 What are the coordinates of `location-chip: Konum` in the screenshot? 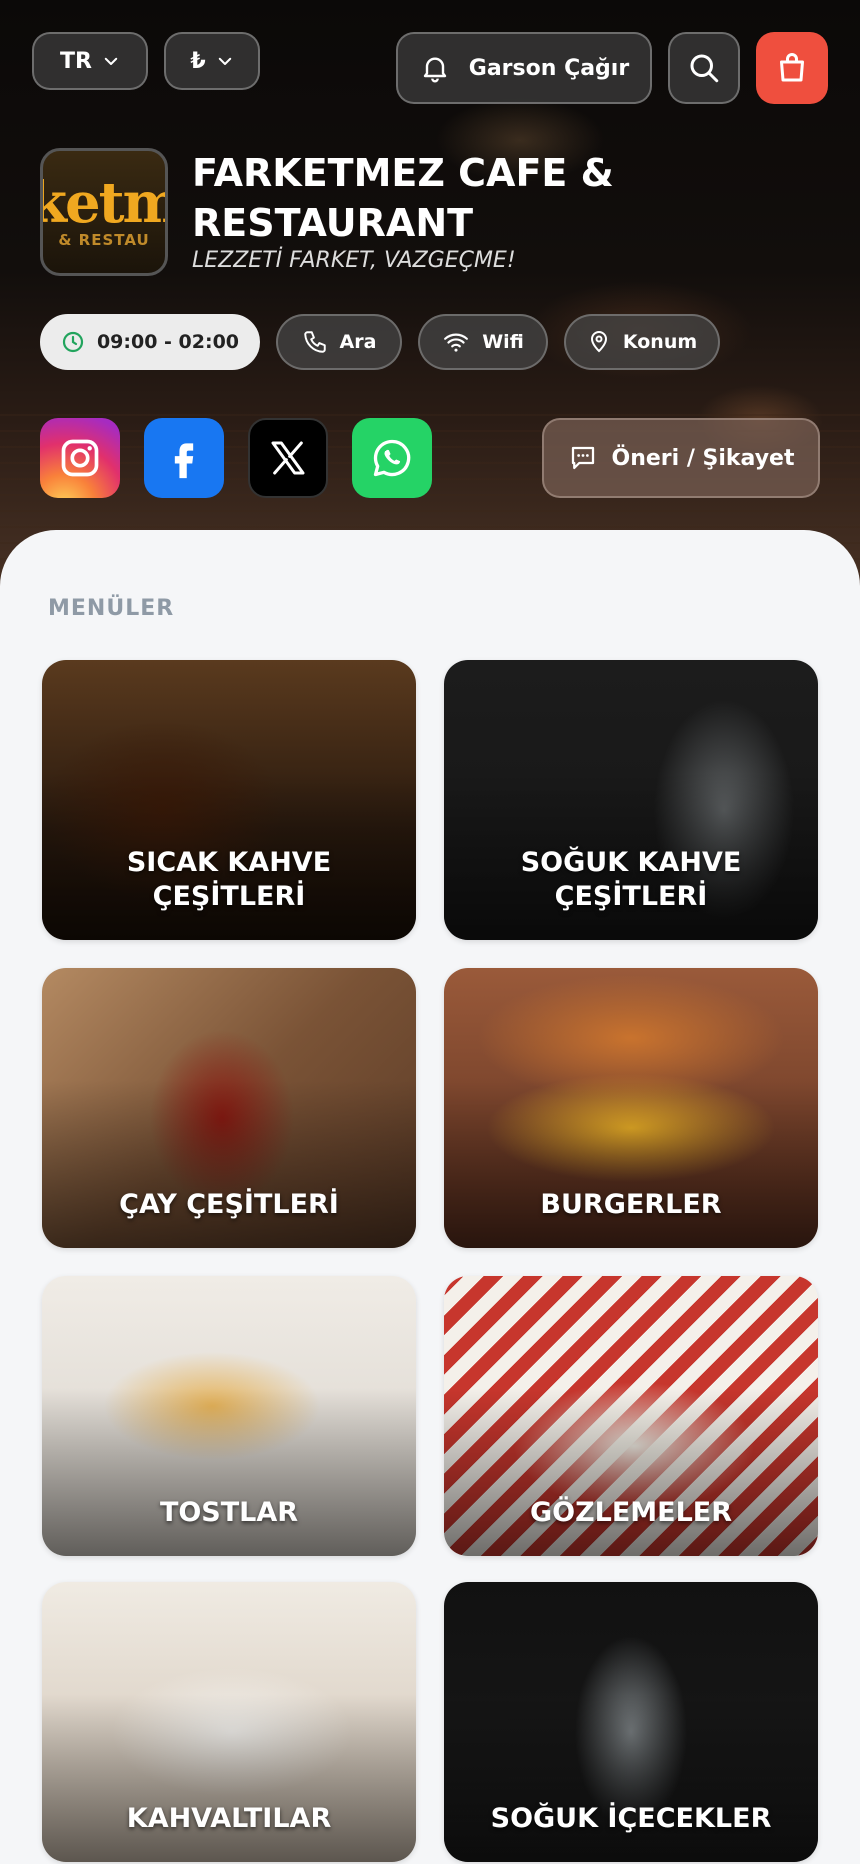 It's located at (642, 342).